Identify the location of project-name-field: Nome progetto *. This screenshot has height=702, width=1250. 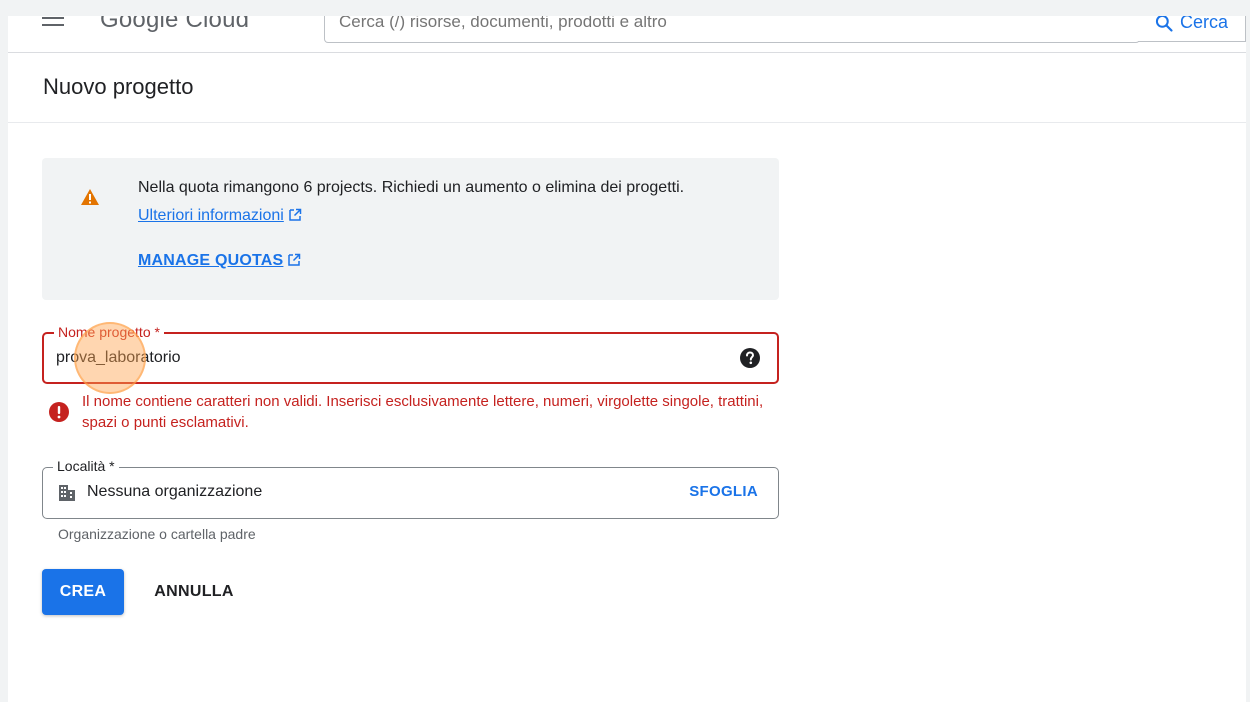
(410, 354).